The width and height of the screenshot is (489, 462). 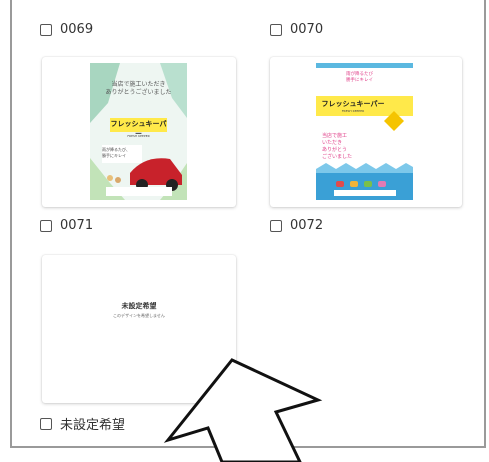 I want to click on flyer-pink-4: ございました, so click(x=337, y=157).